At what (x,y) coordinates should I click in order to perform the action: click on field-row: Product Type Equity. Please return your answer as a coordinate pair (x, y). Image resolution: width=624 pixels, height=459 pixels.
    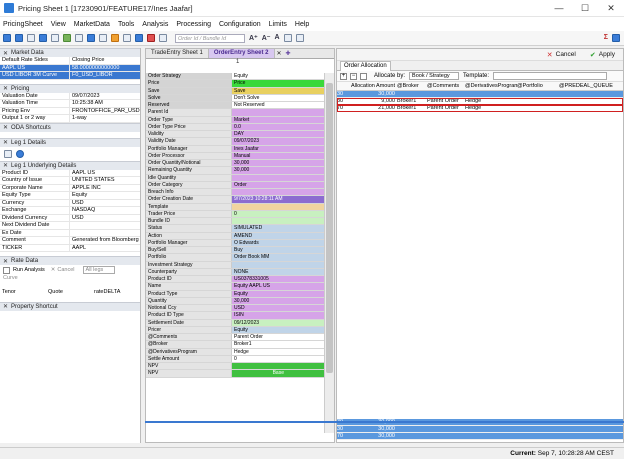
    Looking at the image, I should click on (235, 294).